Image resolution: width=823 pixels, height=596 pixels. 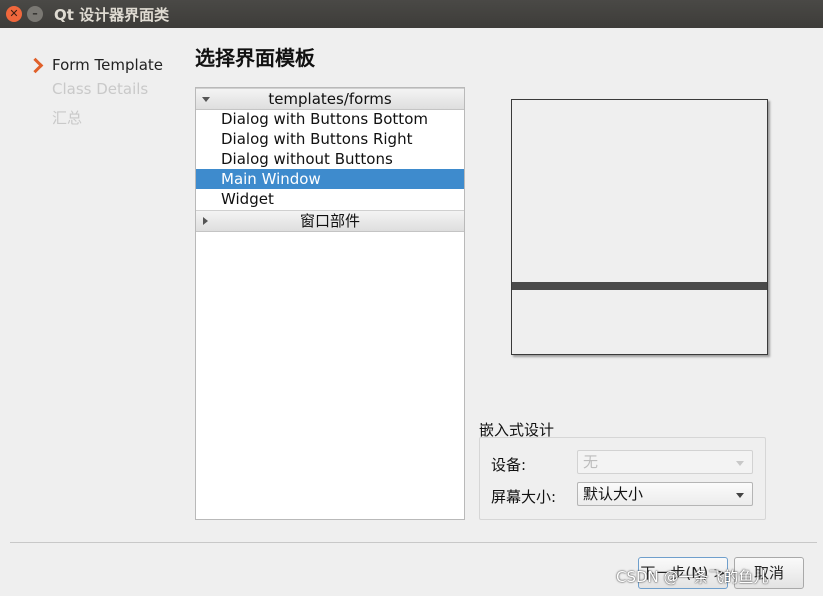 I want to click on embedded-design-group: 设备: 无 屏幕大小: 默认大小, so click(x=622, y=478).